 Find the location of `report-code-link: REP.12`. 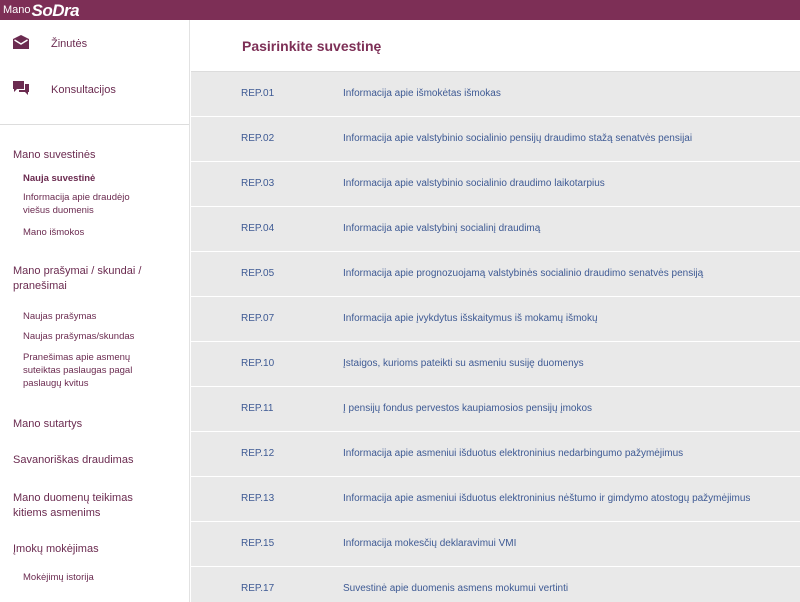

report-code-link: REP.12 is located at coordinates (257, 453).